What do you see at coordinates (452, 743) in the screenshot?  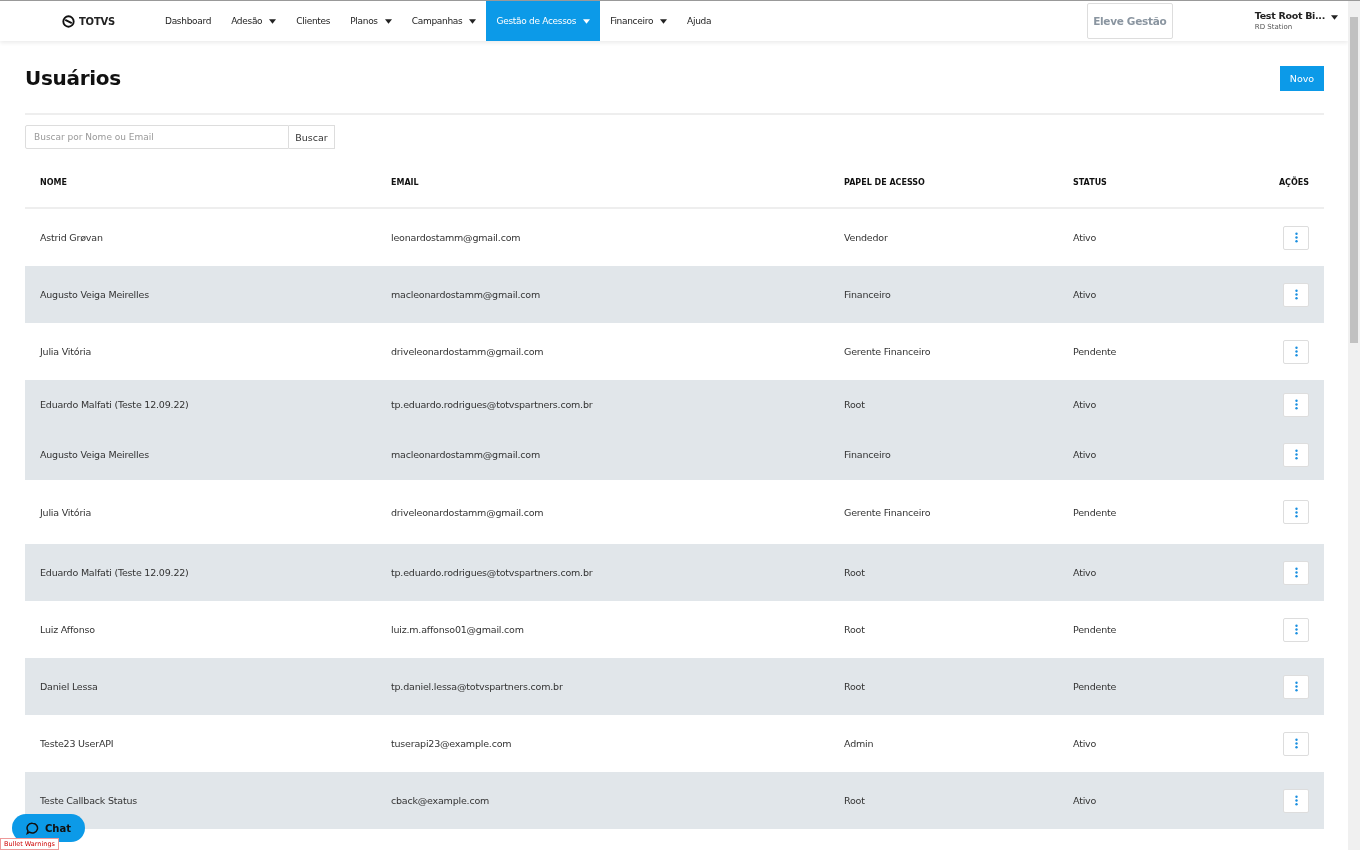 I see `table-cell-text: tuserapi23@example.com` at bounding box center [452, 743].